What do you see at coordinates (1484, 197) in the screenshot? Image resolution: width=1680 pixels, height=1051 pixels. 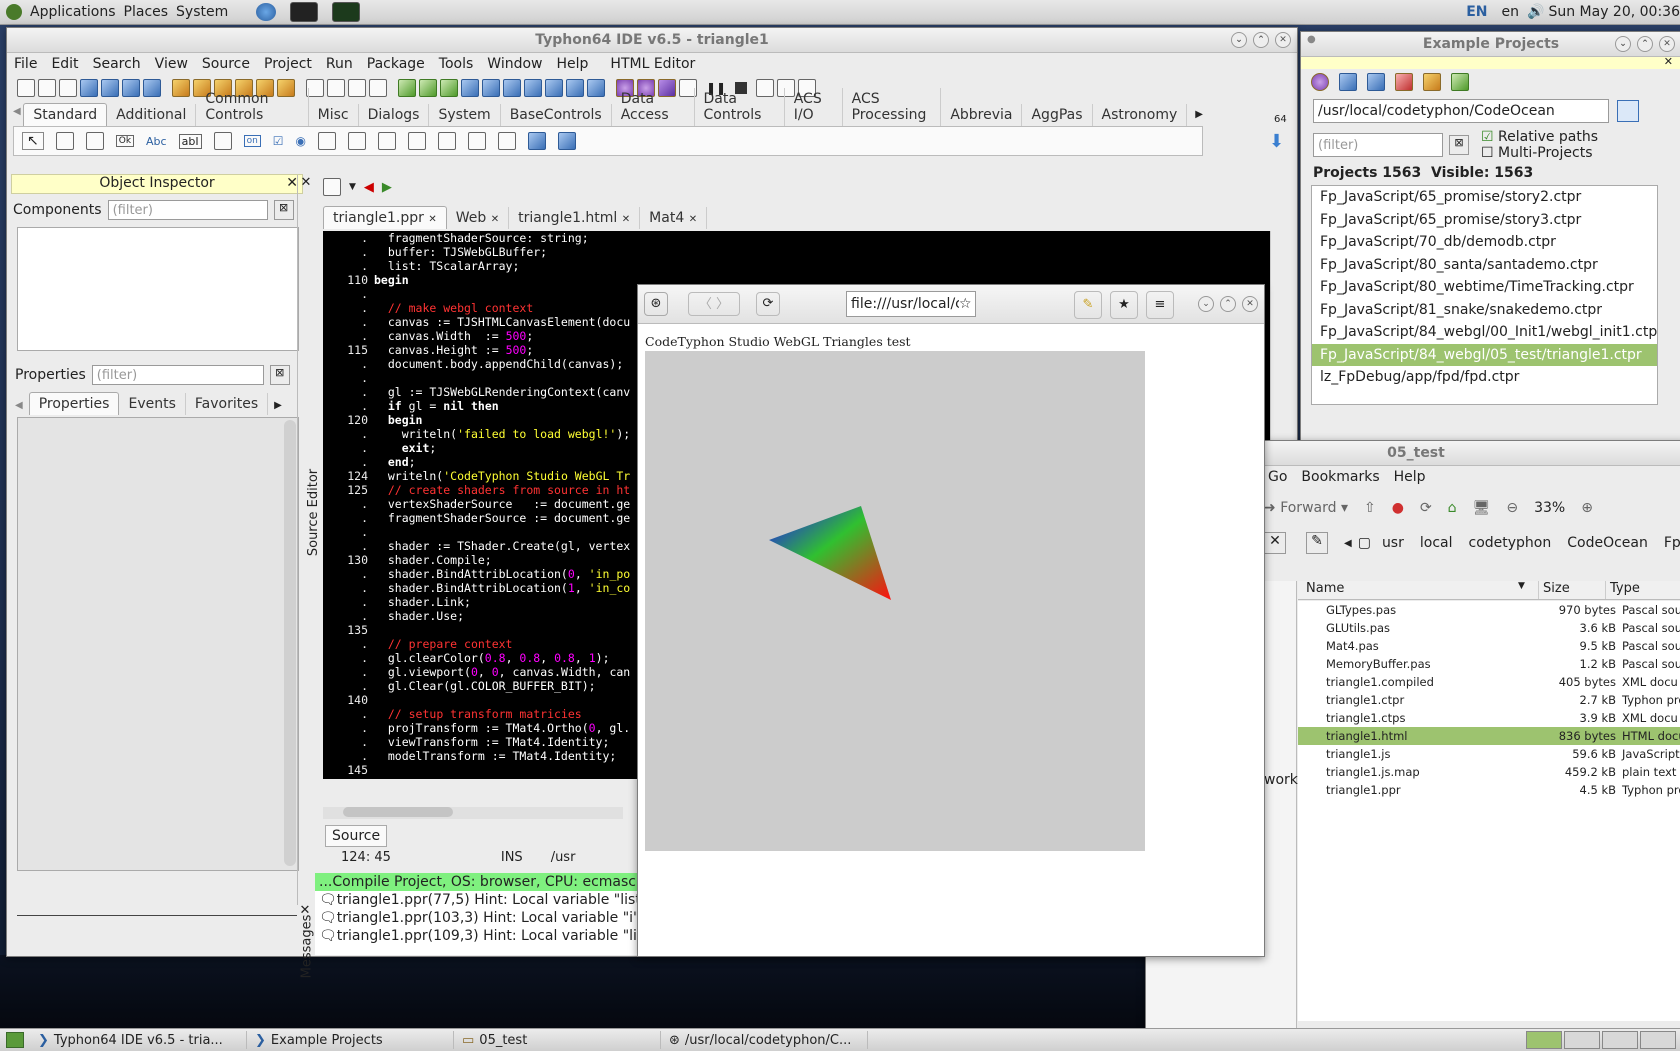 I see `project-item: Fp_JavaScript/65_promise/story2.ctpr` at bounding box center [1484, 197].